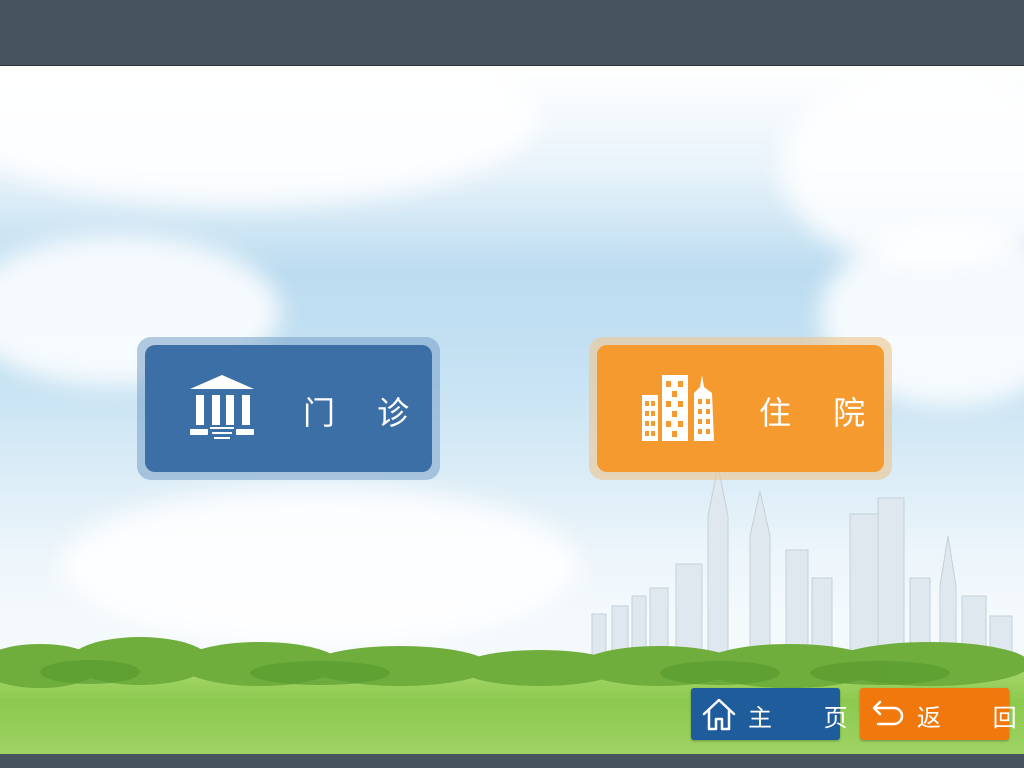  I want to click on top-bar, so click(512, 33).